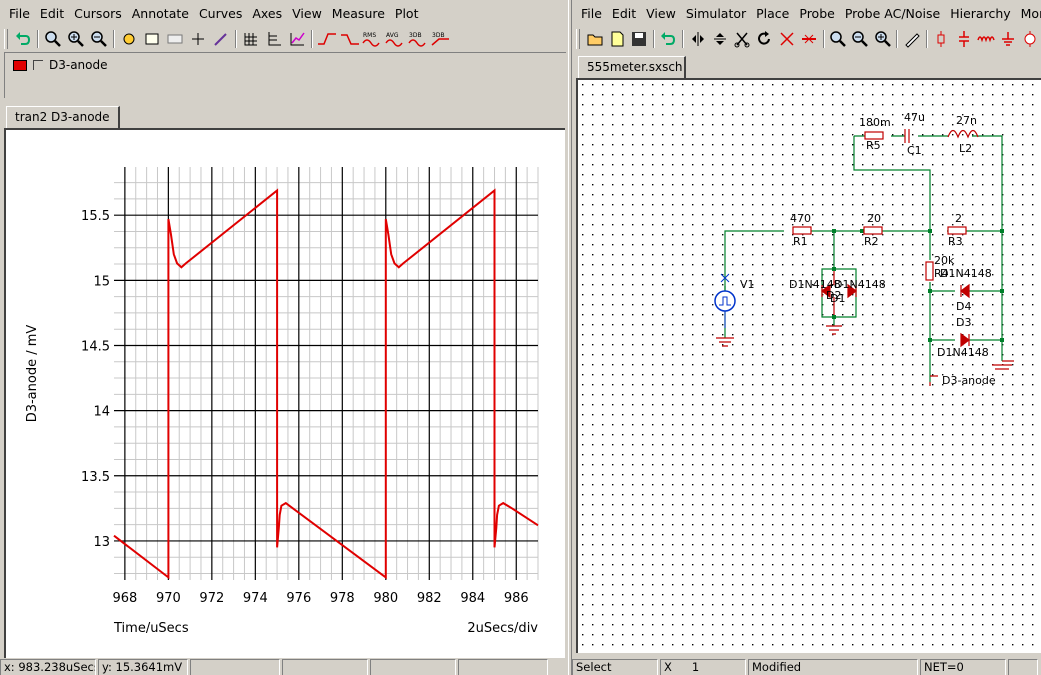  I want to click on new-curve-icon, so click(152, 39).